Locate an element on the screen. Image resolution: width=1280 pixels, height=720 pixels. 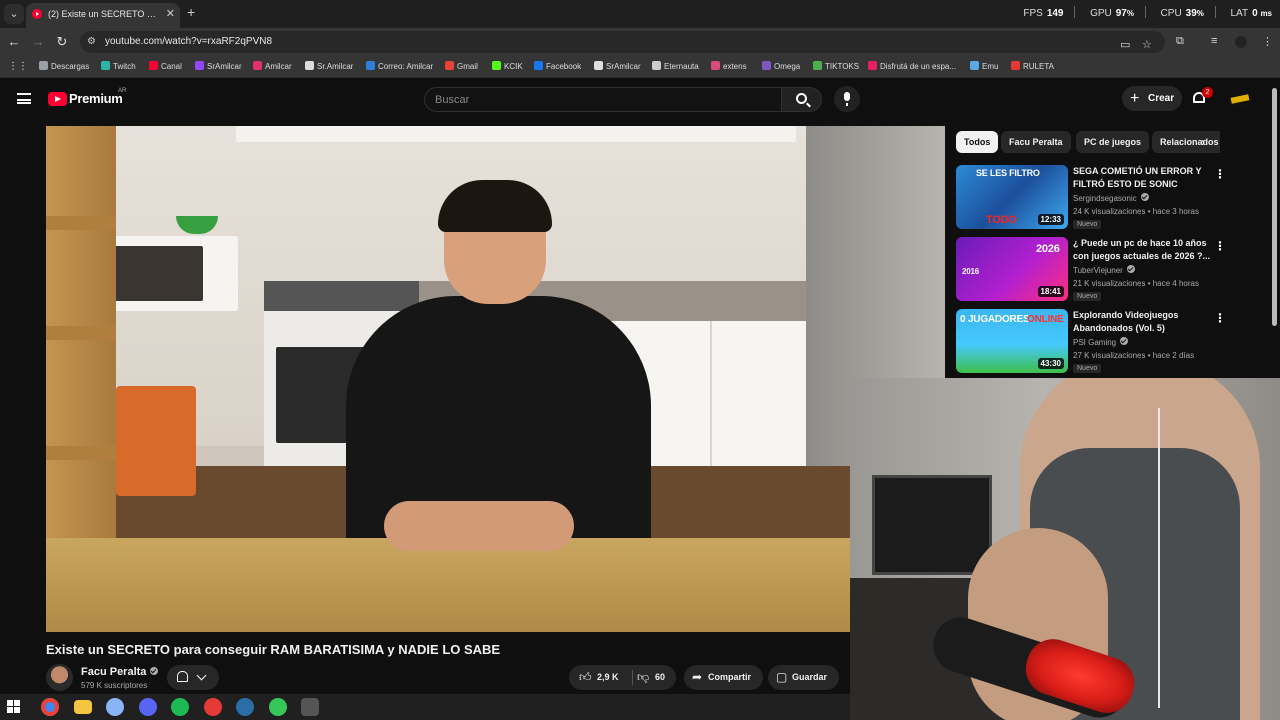
browser-tab-active: (2) Existe un SECRETO para con ✕ is located at coordinates (103, 15).